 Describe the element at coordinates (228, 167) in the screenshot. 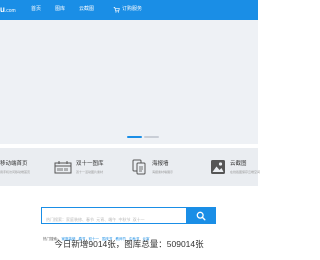

I see `feature-cloud-screenshot: 云截图 在线截图保存云端空间` at that location.